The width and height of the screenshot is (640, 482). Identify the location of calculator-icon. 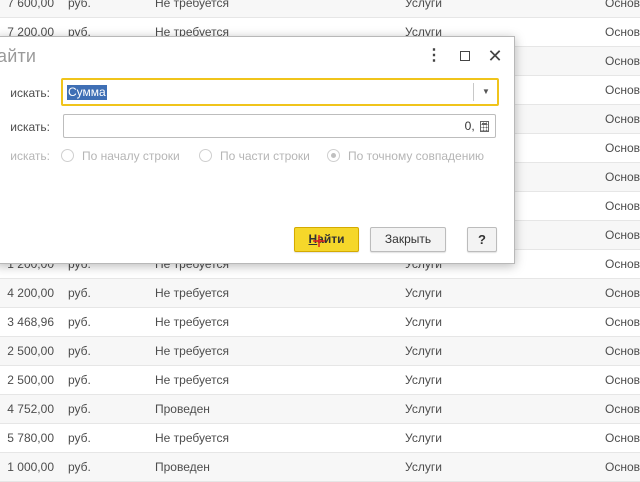
(484, 126).